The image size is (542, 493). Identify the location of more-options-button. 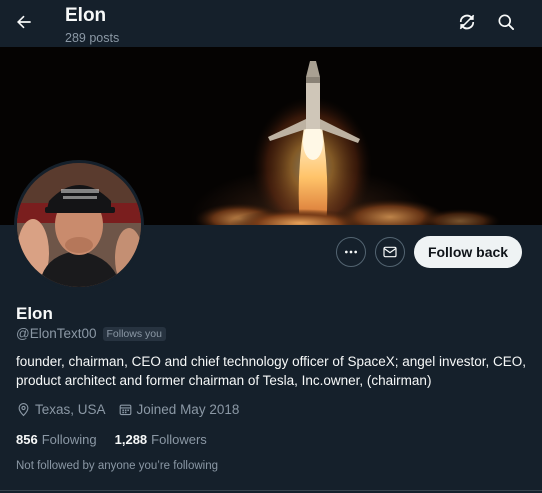
(351, 252).